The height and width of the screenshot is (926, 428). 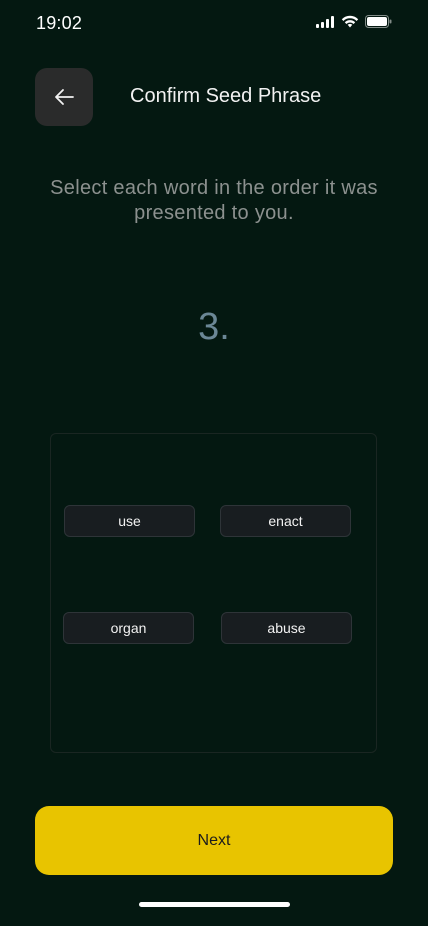 I want to click on word-option-enact: enact, so click(x=285, y=521).